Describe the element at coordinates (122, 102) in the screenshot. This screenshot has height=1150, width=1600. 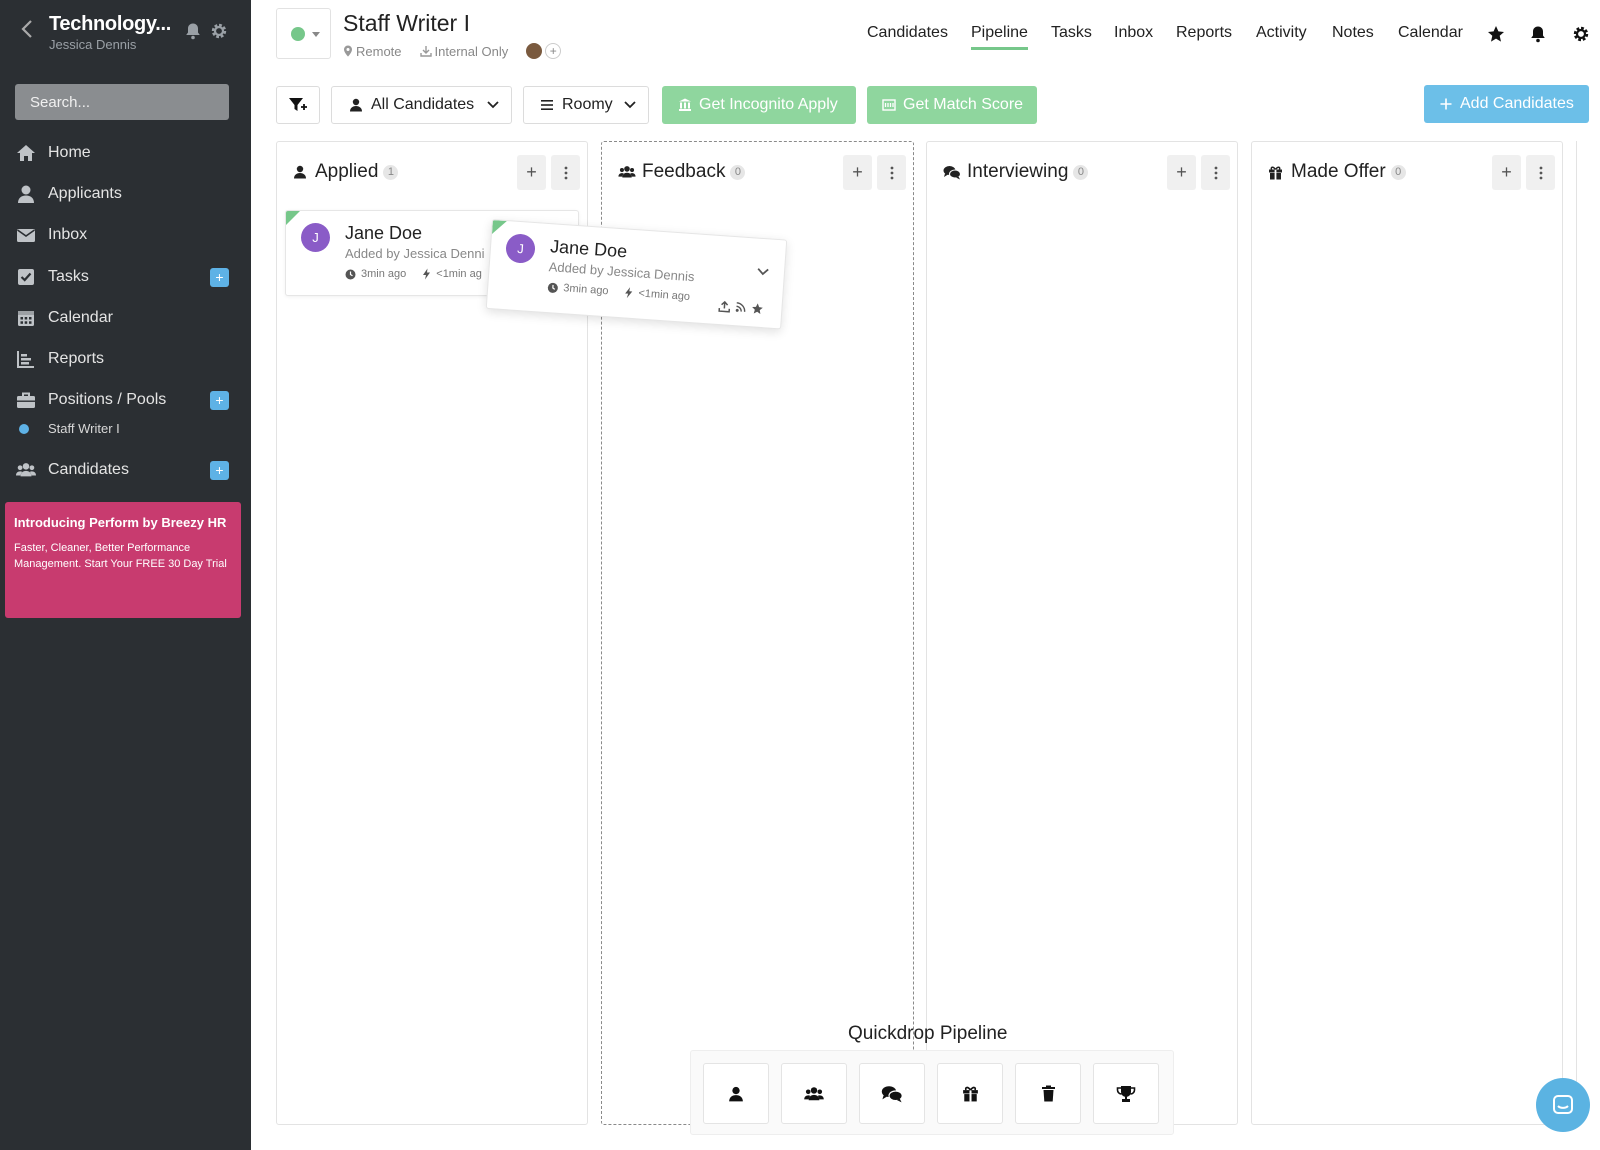
I see `search-input` at that location.